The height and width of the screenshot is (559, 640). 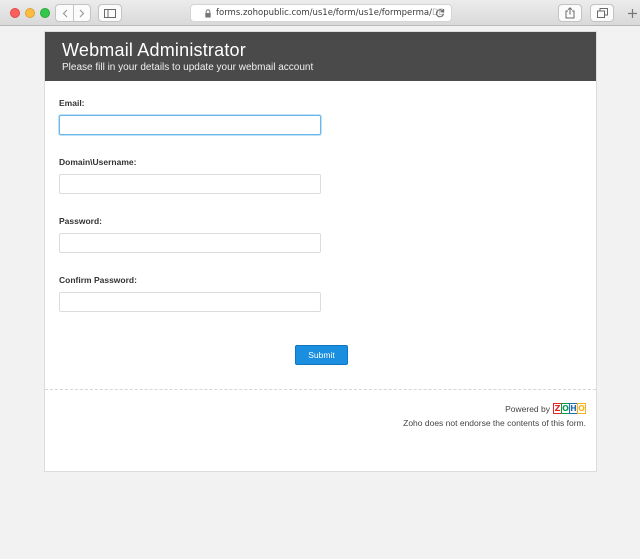 I want to click on confirm-password-field, so click(x=190, y=302).